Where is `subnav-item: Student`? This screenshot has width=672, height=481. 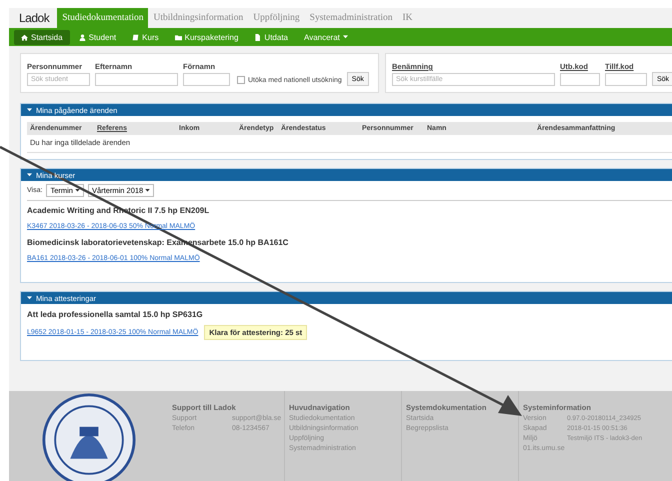
subnav-item: Student is located at coordinates (98, 37).